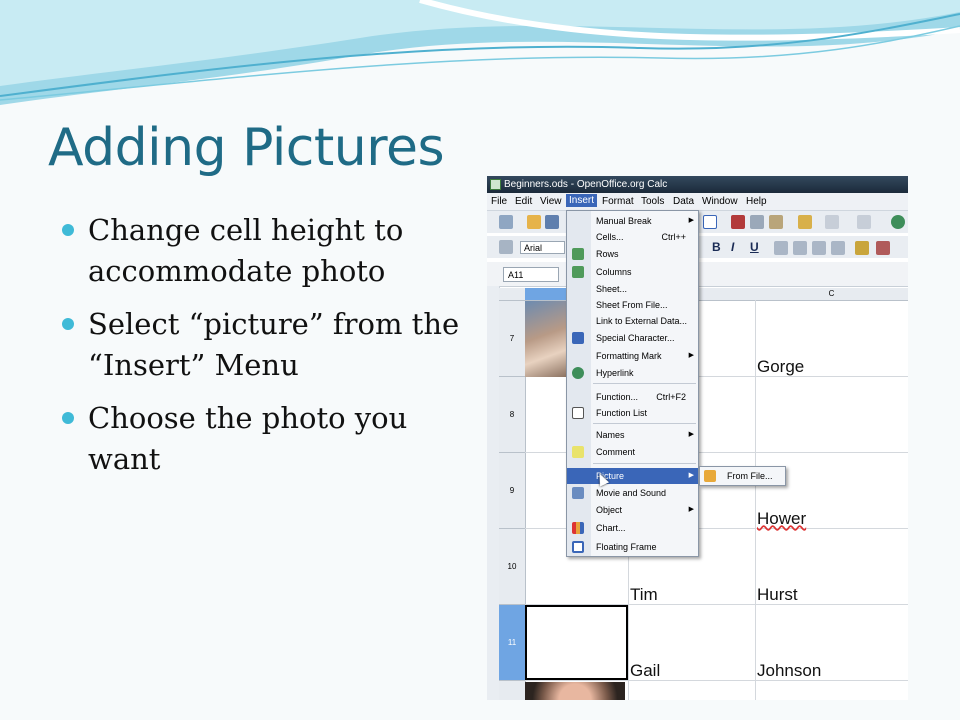  Describe the element at coordinates (512, 294) in the screenshot. I see `corner-header` at that location.